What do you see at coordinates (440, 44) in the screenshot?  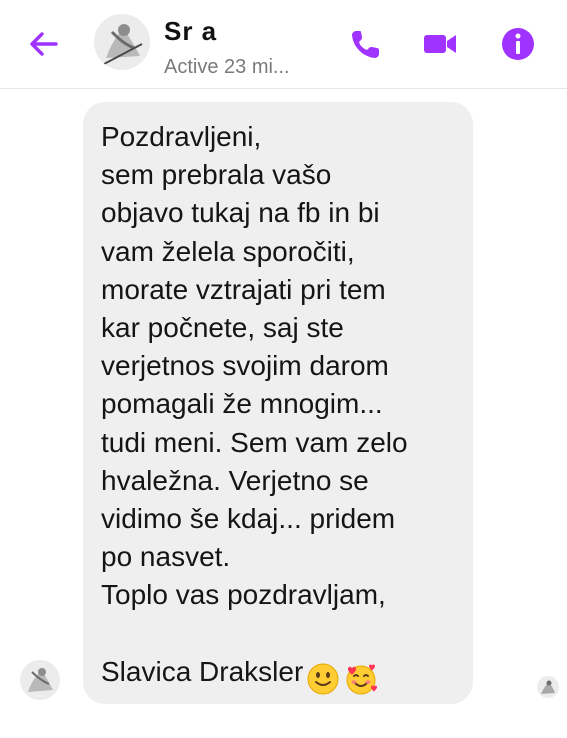 I see `video-camera-icon` at bounding box center [440, 44].